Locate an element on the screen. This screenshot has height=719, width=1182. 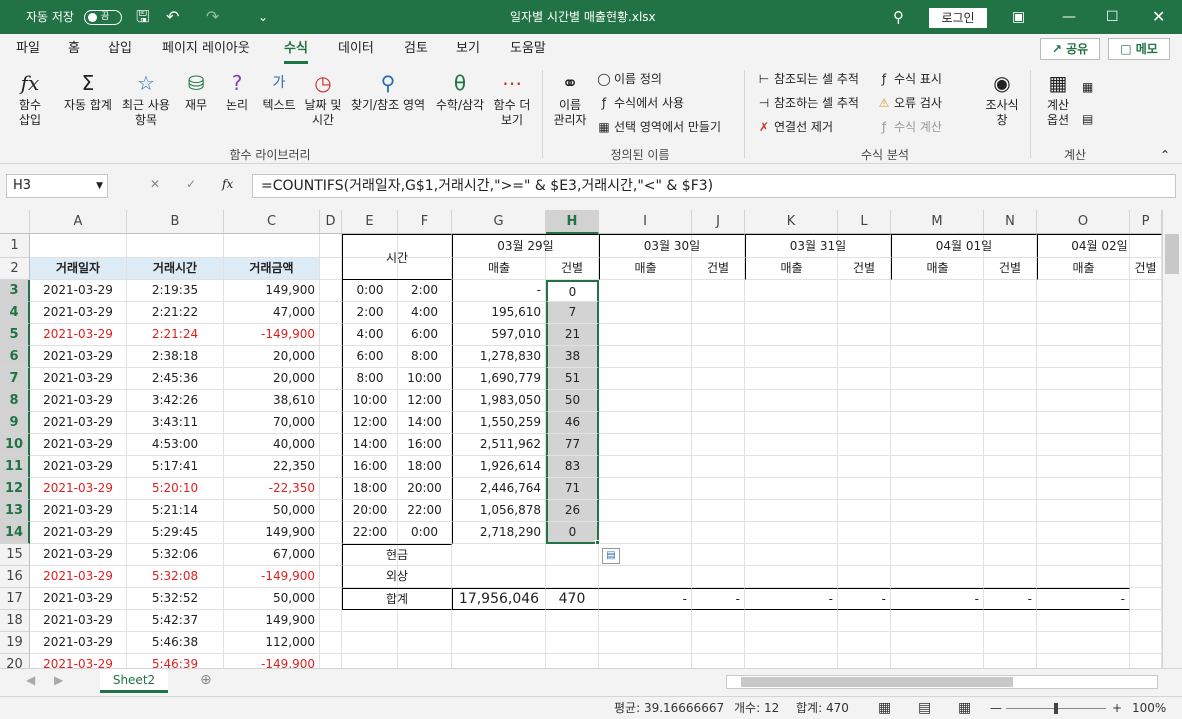
column-header-l: L is located at coordinates (864, 222).